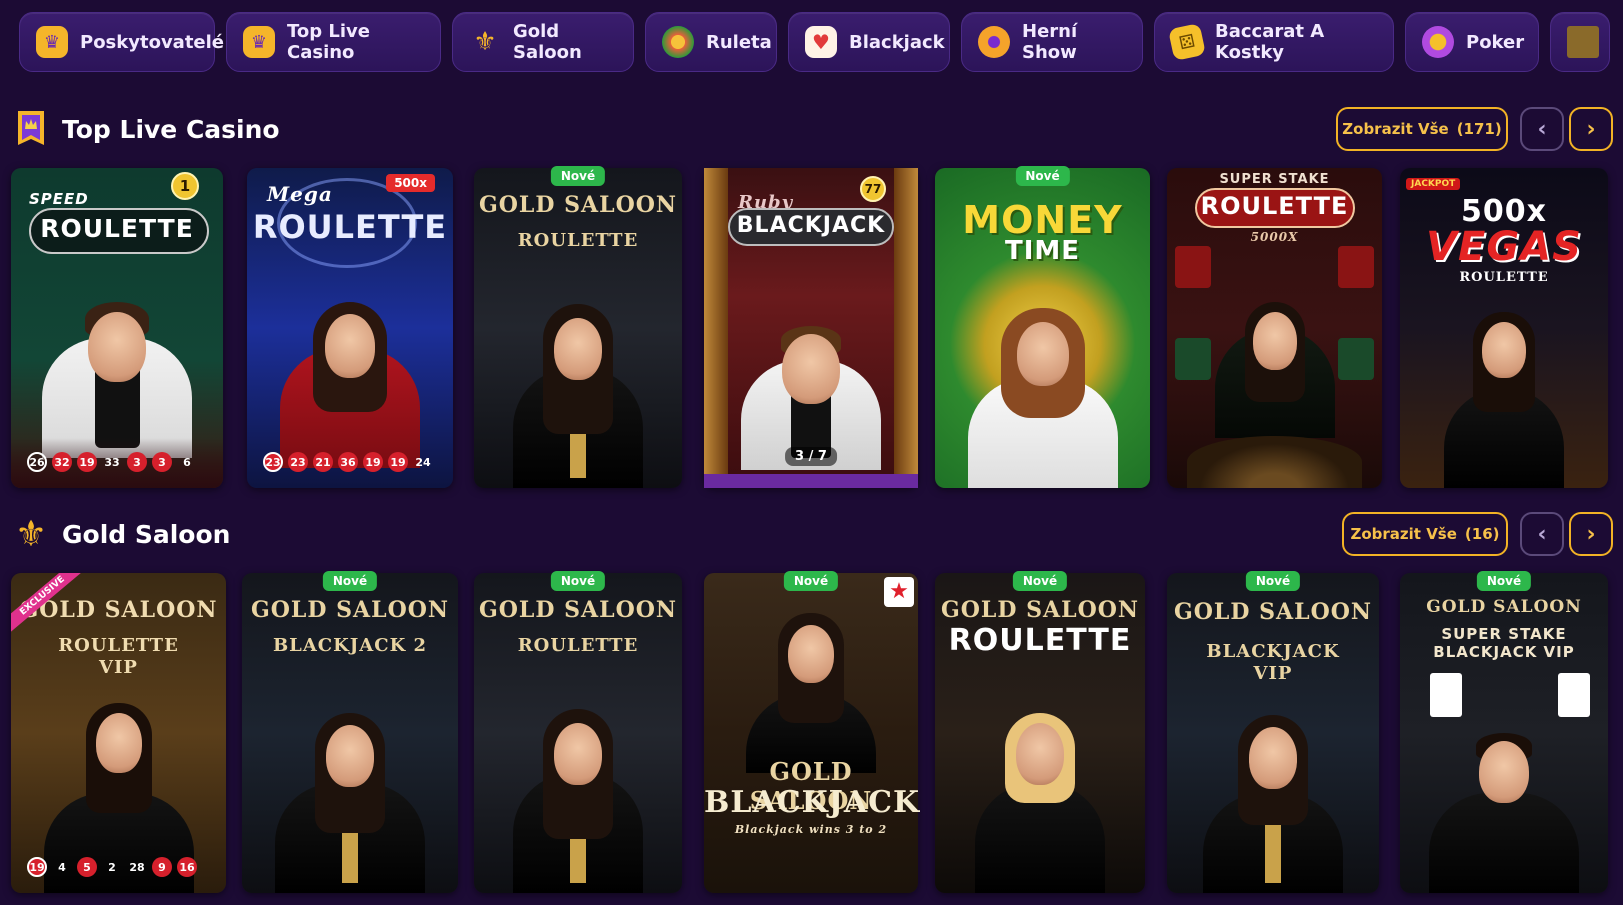 Image resolution: width=1623 pixels, height=905 pixels. What do you see at coordinates (1187, 42) in the screenshot?
I see `dice-icon: ⚄` at bounding box center [1187, 42].